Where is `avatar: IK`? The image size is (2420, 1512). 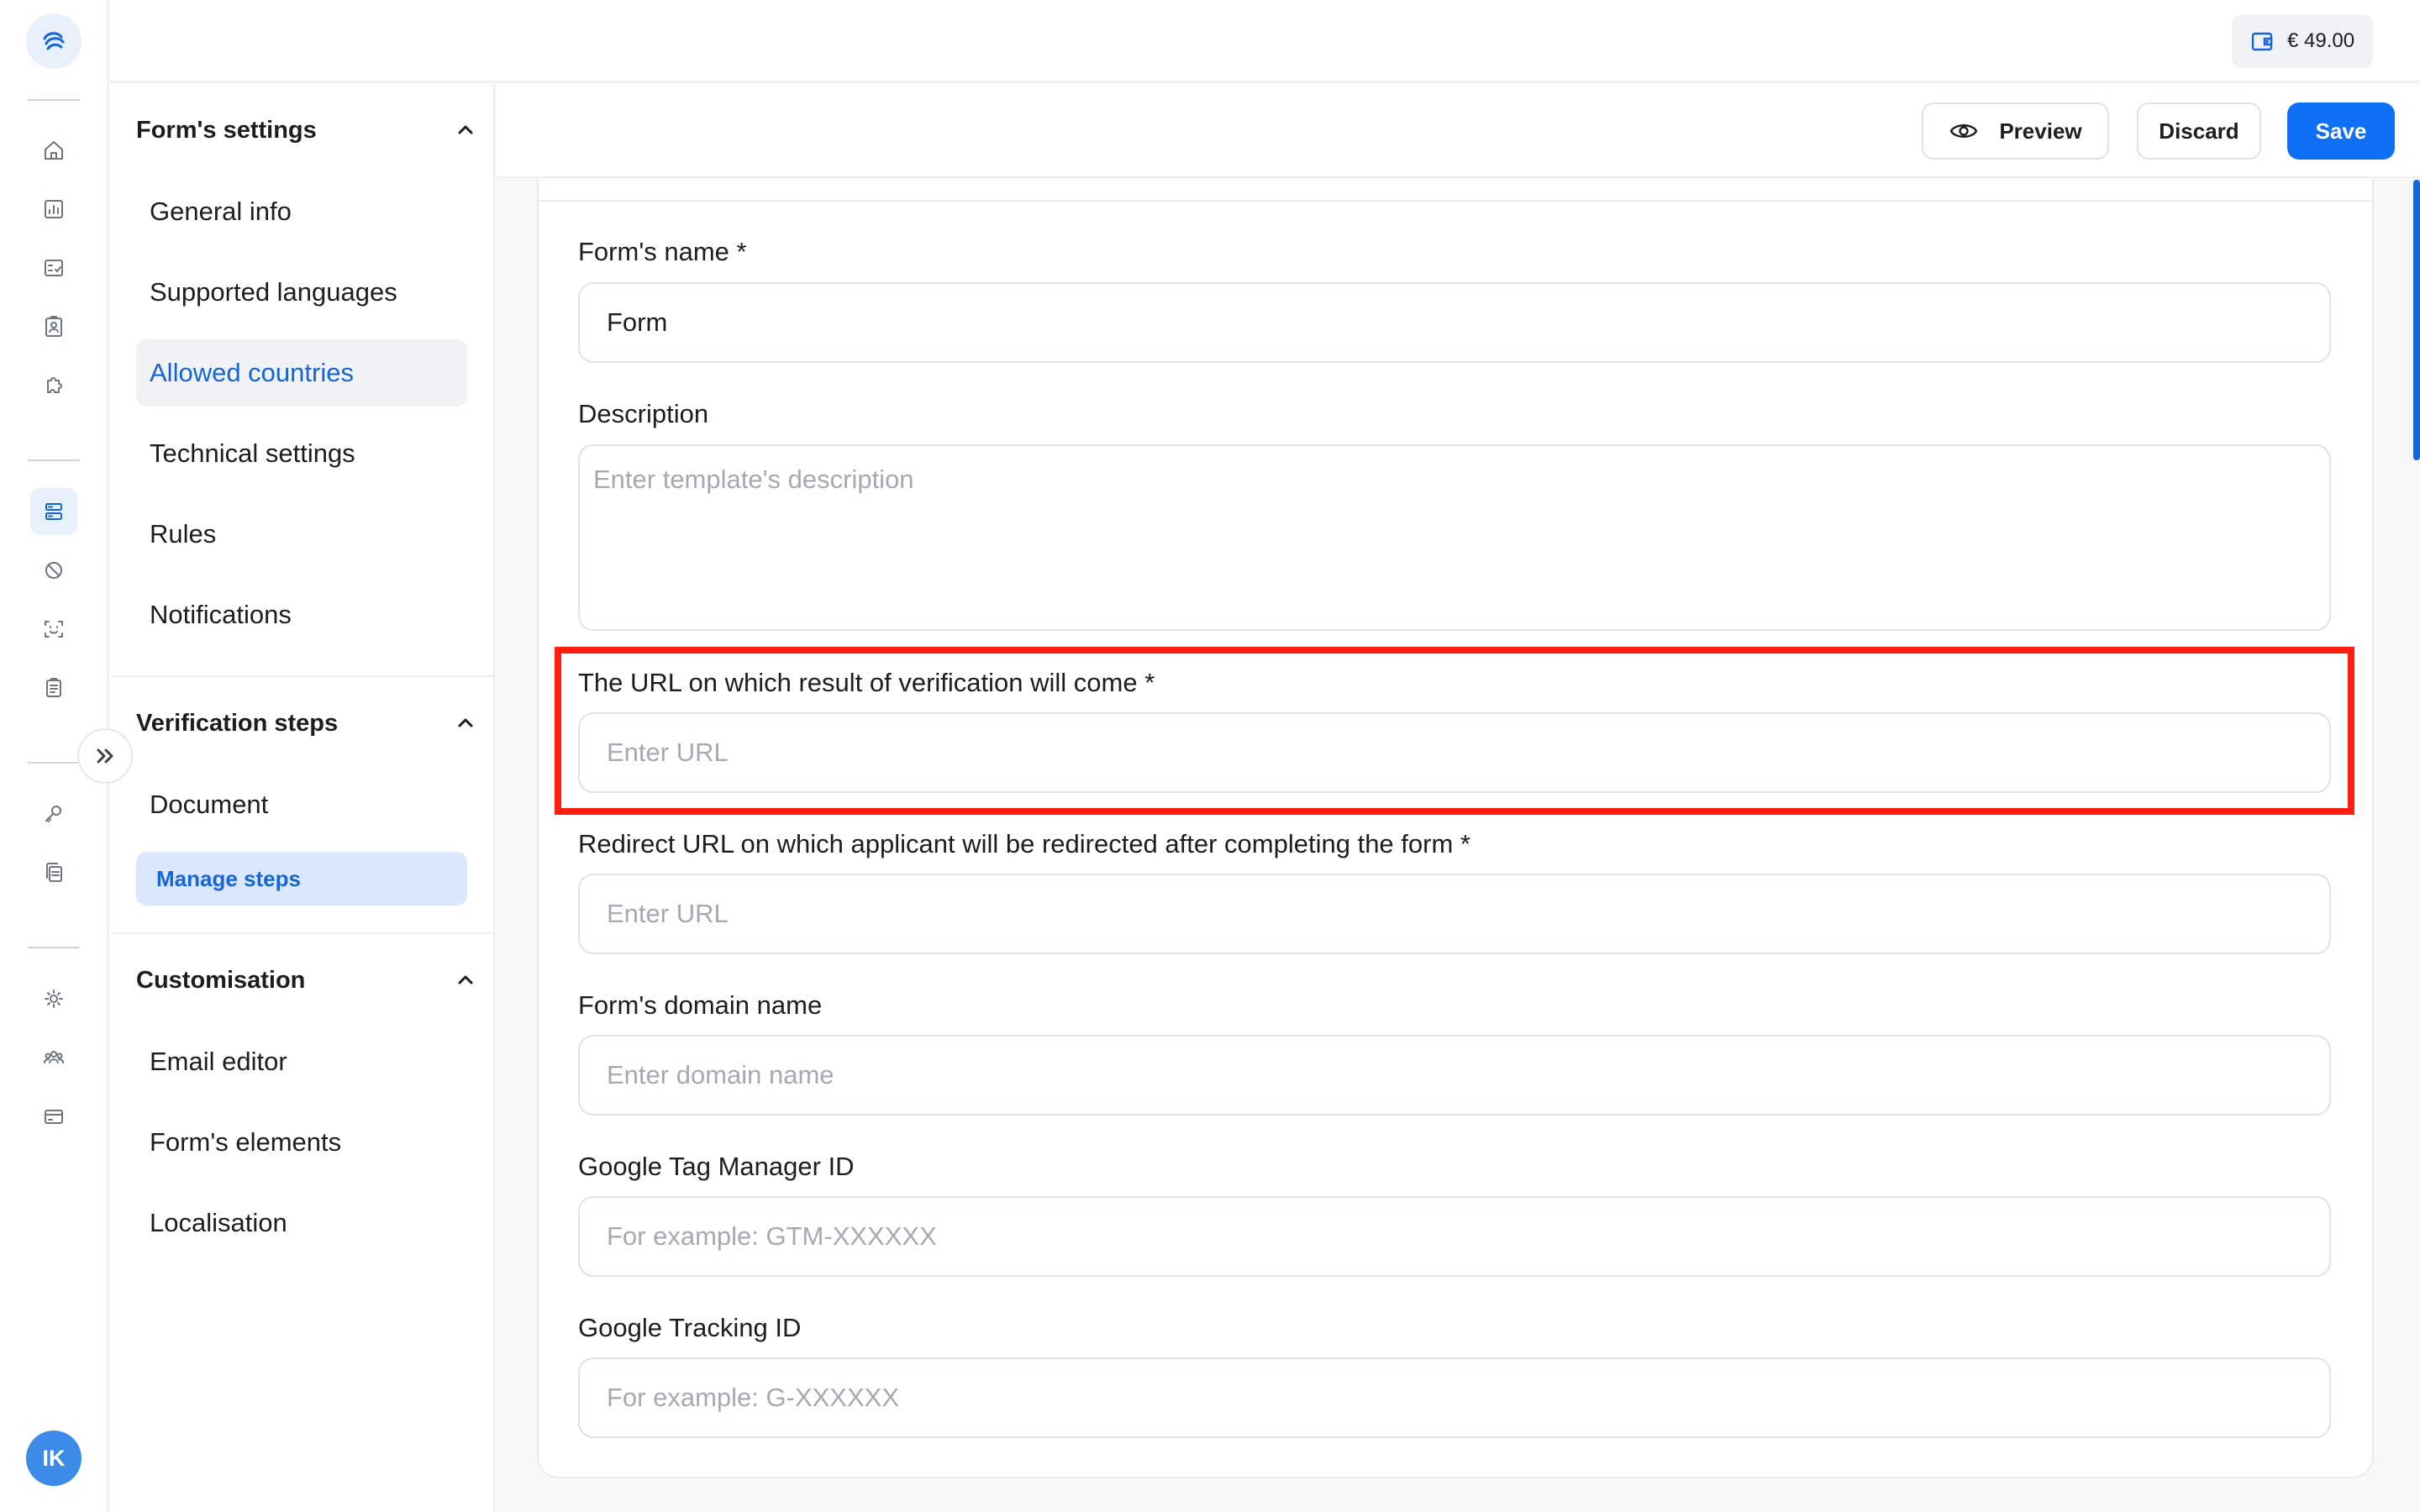 avatar: IK is located at coordinates (54, 1458).